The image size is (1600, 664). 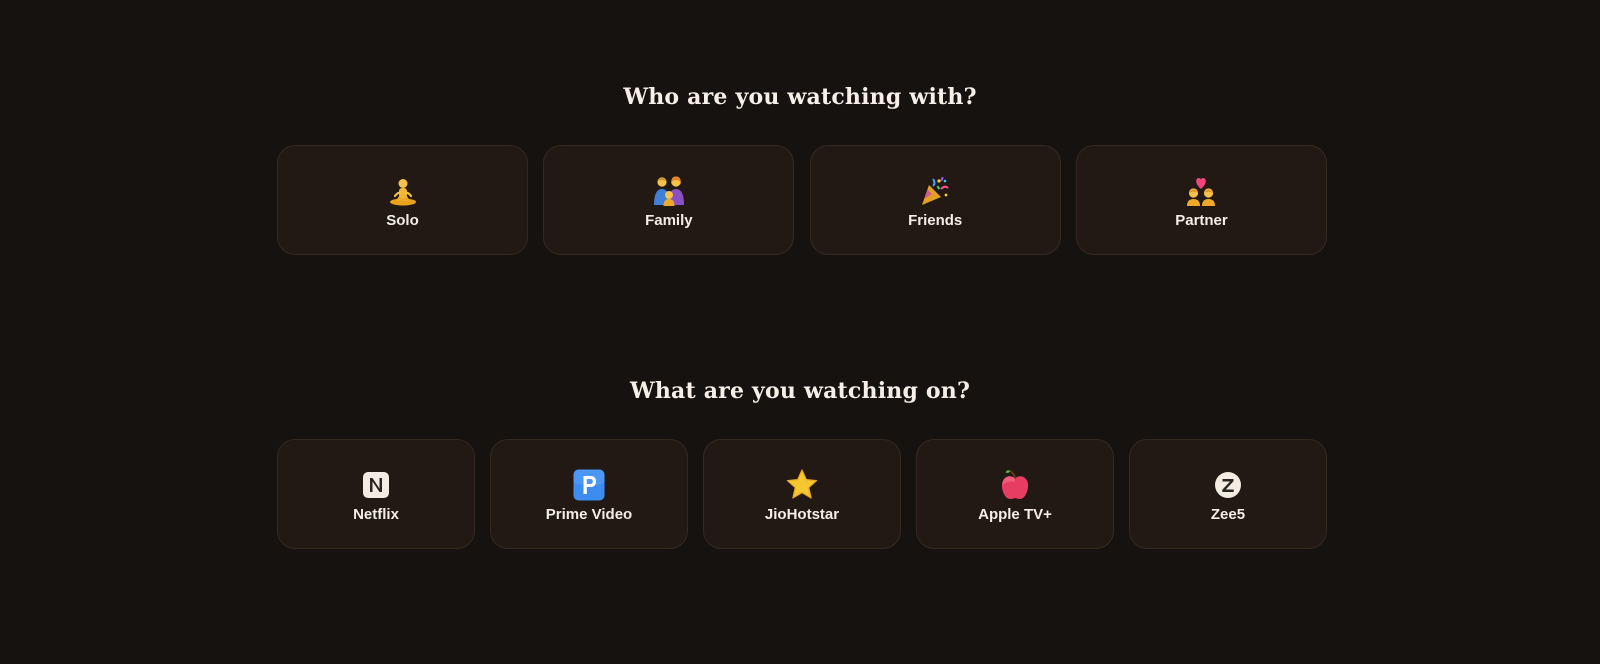 What do you see at coordinates (1015, 485) in the screenshot?
I see `apple-icon` at bounding box center [1015, 485].